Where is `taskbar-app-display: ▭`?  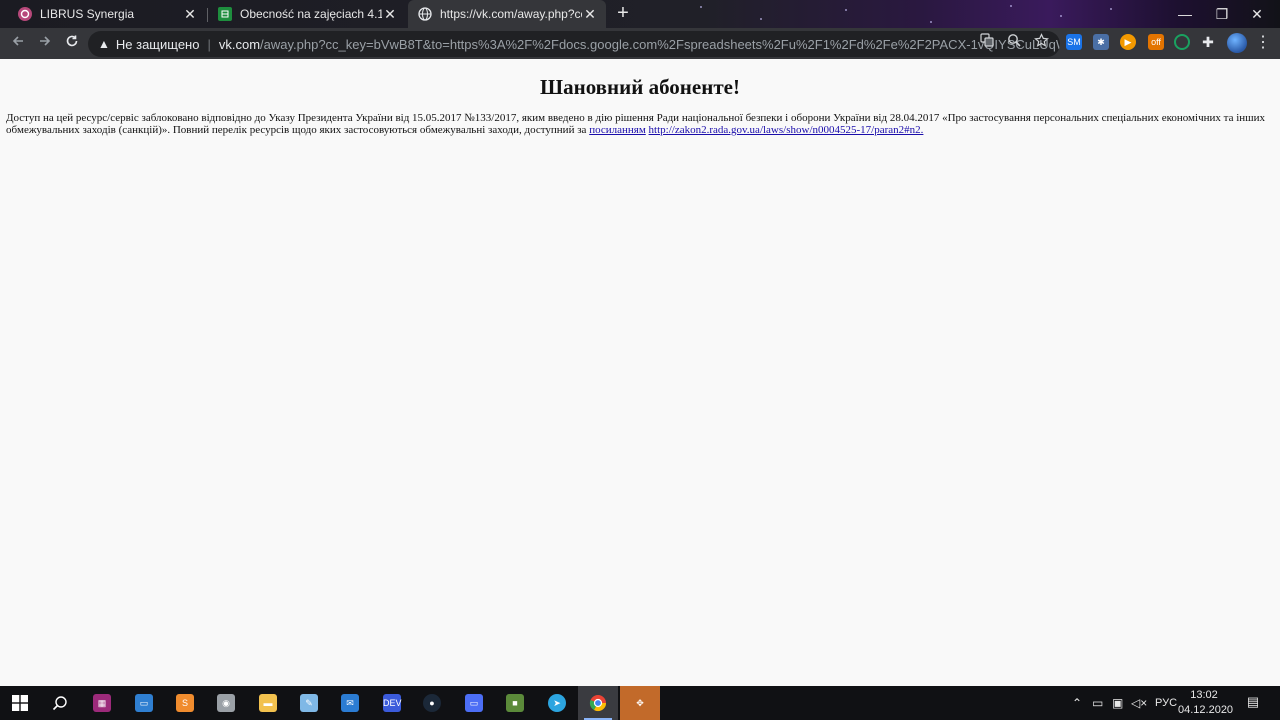
taskbar-app-display: ▭ is located at coordinates (474, 703).